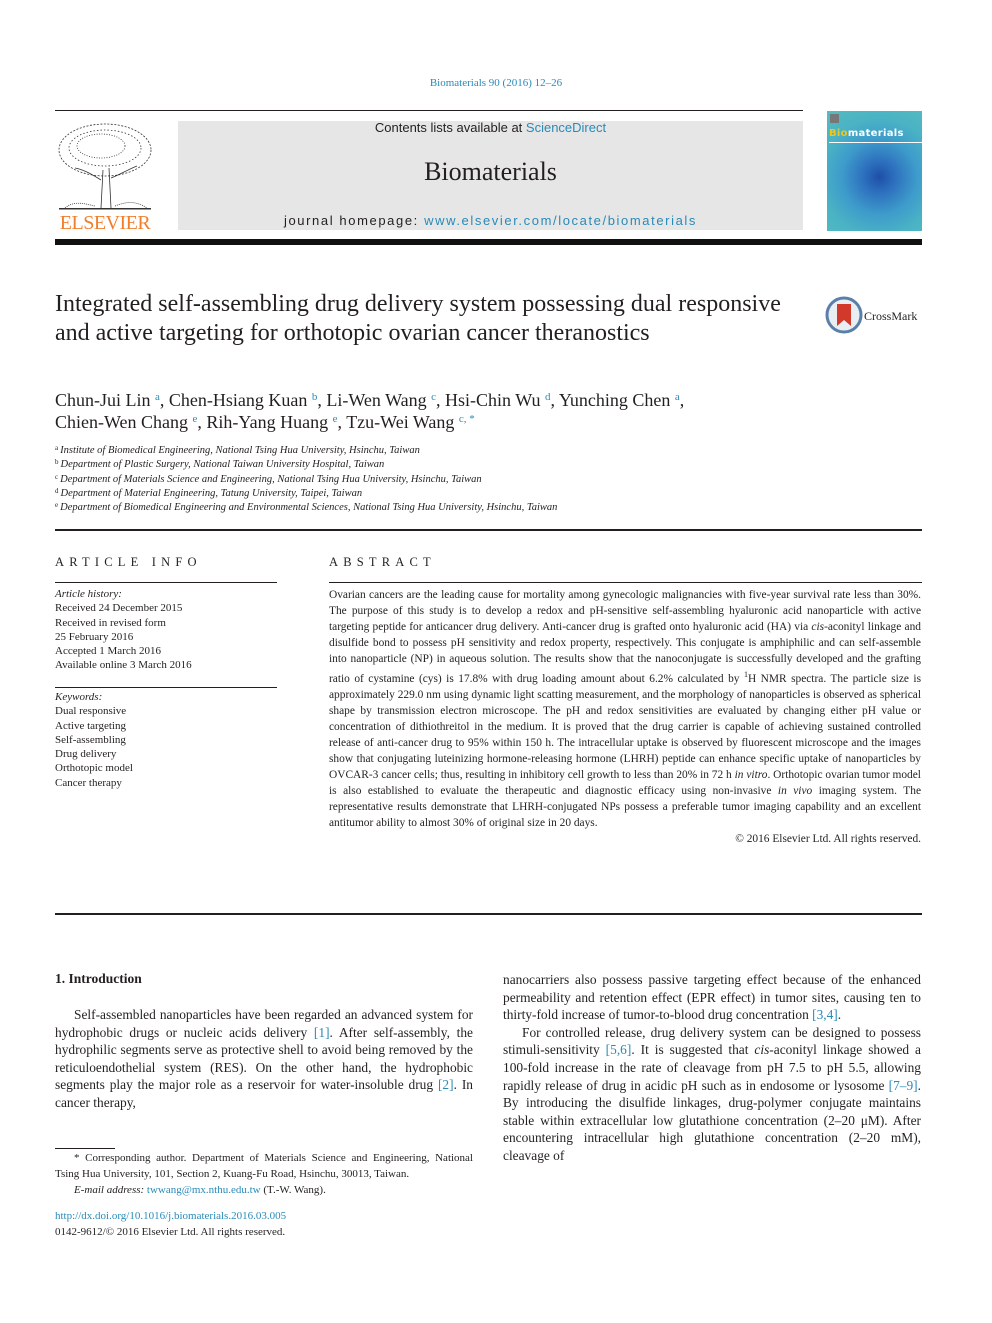 The width and height of the screenshot is (992, 1323). What do you see at coordinates (90, 725) in the screenshot?
I see `keyword-item: Active targeting` at bounding box center [90, 725].